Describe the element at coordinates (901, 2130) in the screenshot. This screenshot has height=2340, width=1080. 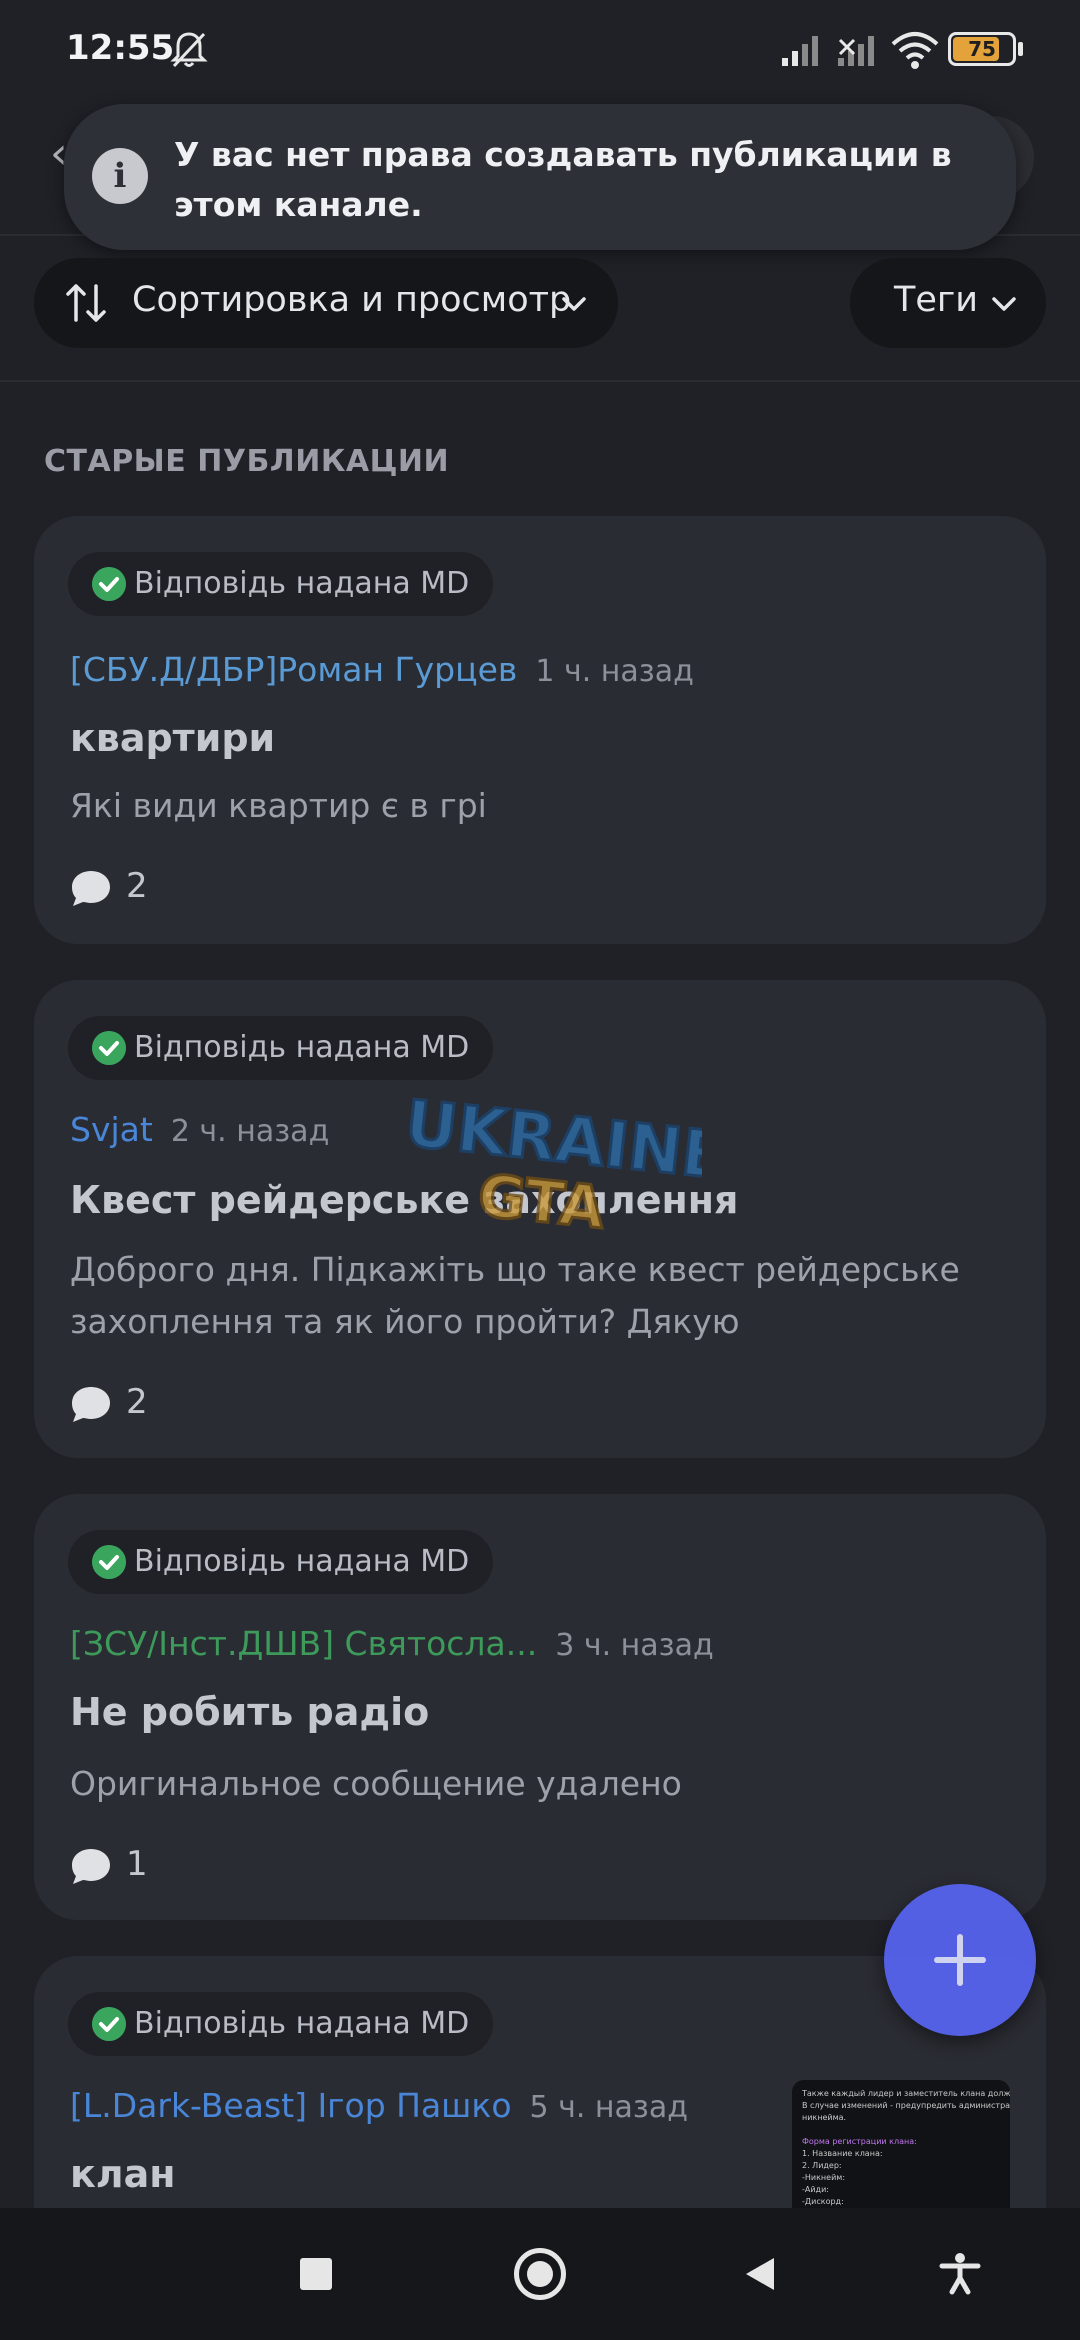
I see `thumbnail-text-line` at that location.